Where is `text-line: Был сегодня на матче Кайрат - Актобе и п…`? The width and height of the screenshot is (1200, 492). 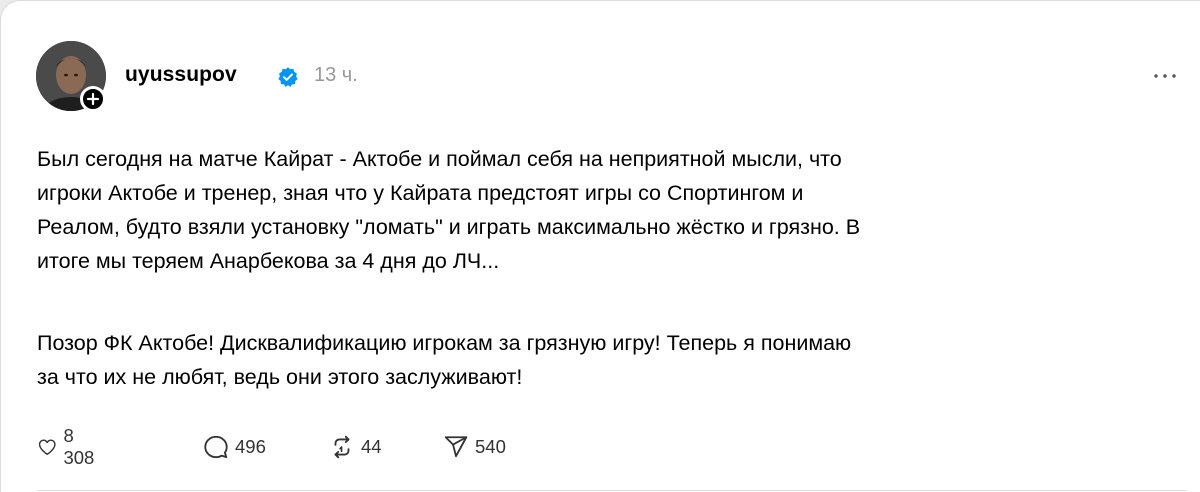
text-line: Был сегодня на матче Кайрат - Актобе и п… is located at coordinates (439, 159).